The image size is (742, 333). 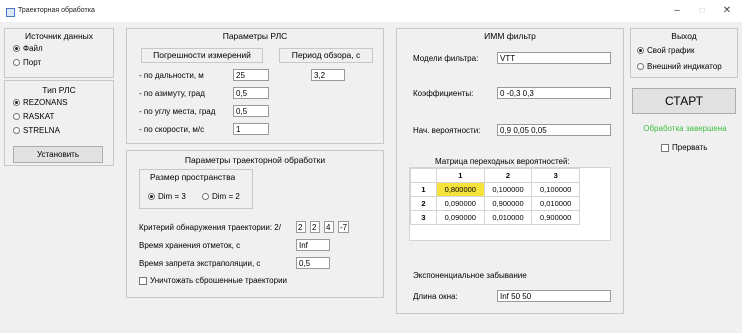 I want to click on window-title: Траекторная обработка, so click(x=56, y=10).